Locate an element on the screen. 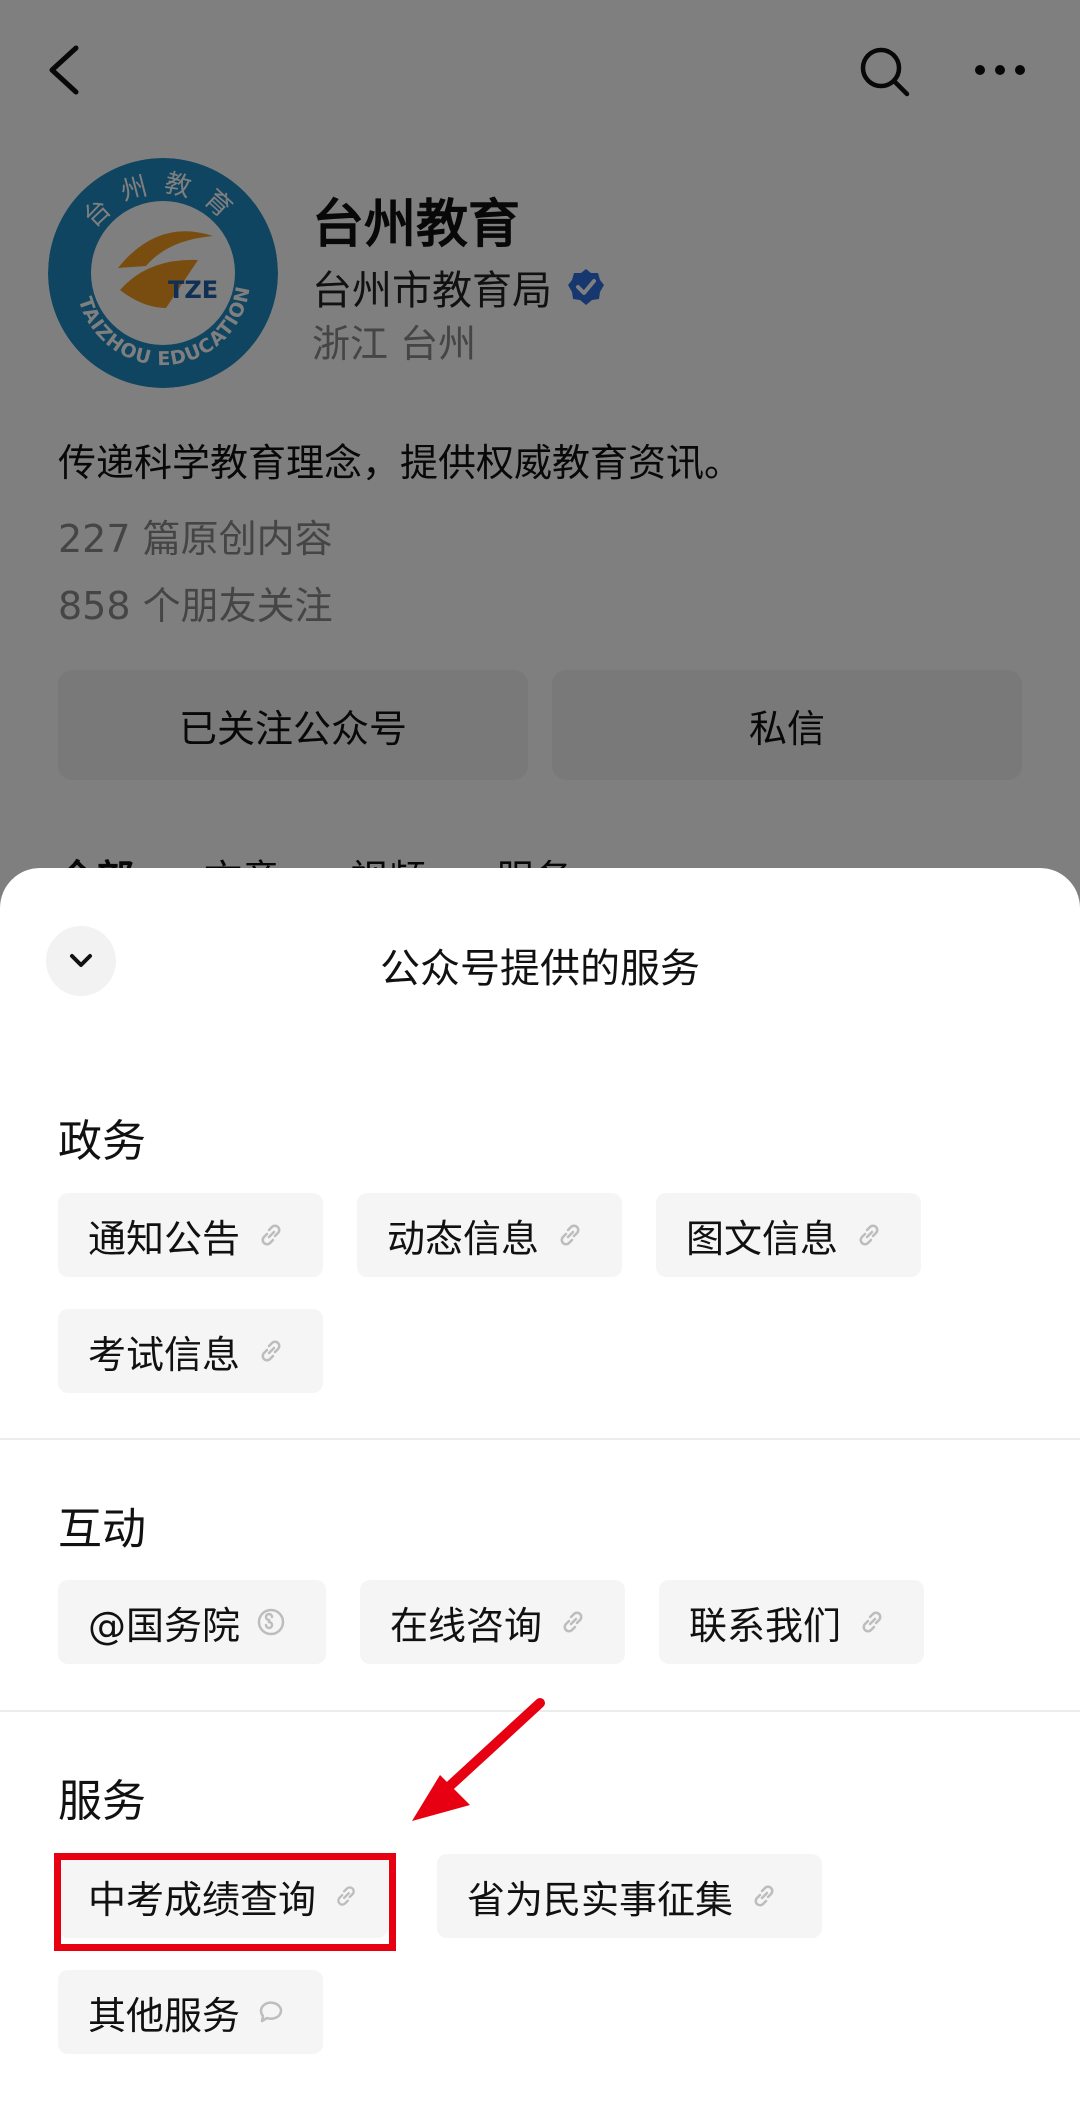 Image resolution: width=1080 pixels, height=2117 pixels. service-chip: 其他服务 is located at coordinates (190, 2012).